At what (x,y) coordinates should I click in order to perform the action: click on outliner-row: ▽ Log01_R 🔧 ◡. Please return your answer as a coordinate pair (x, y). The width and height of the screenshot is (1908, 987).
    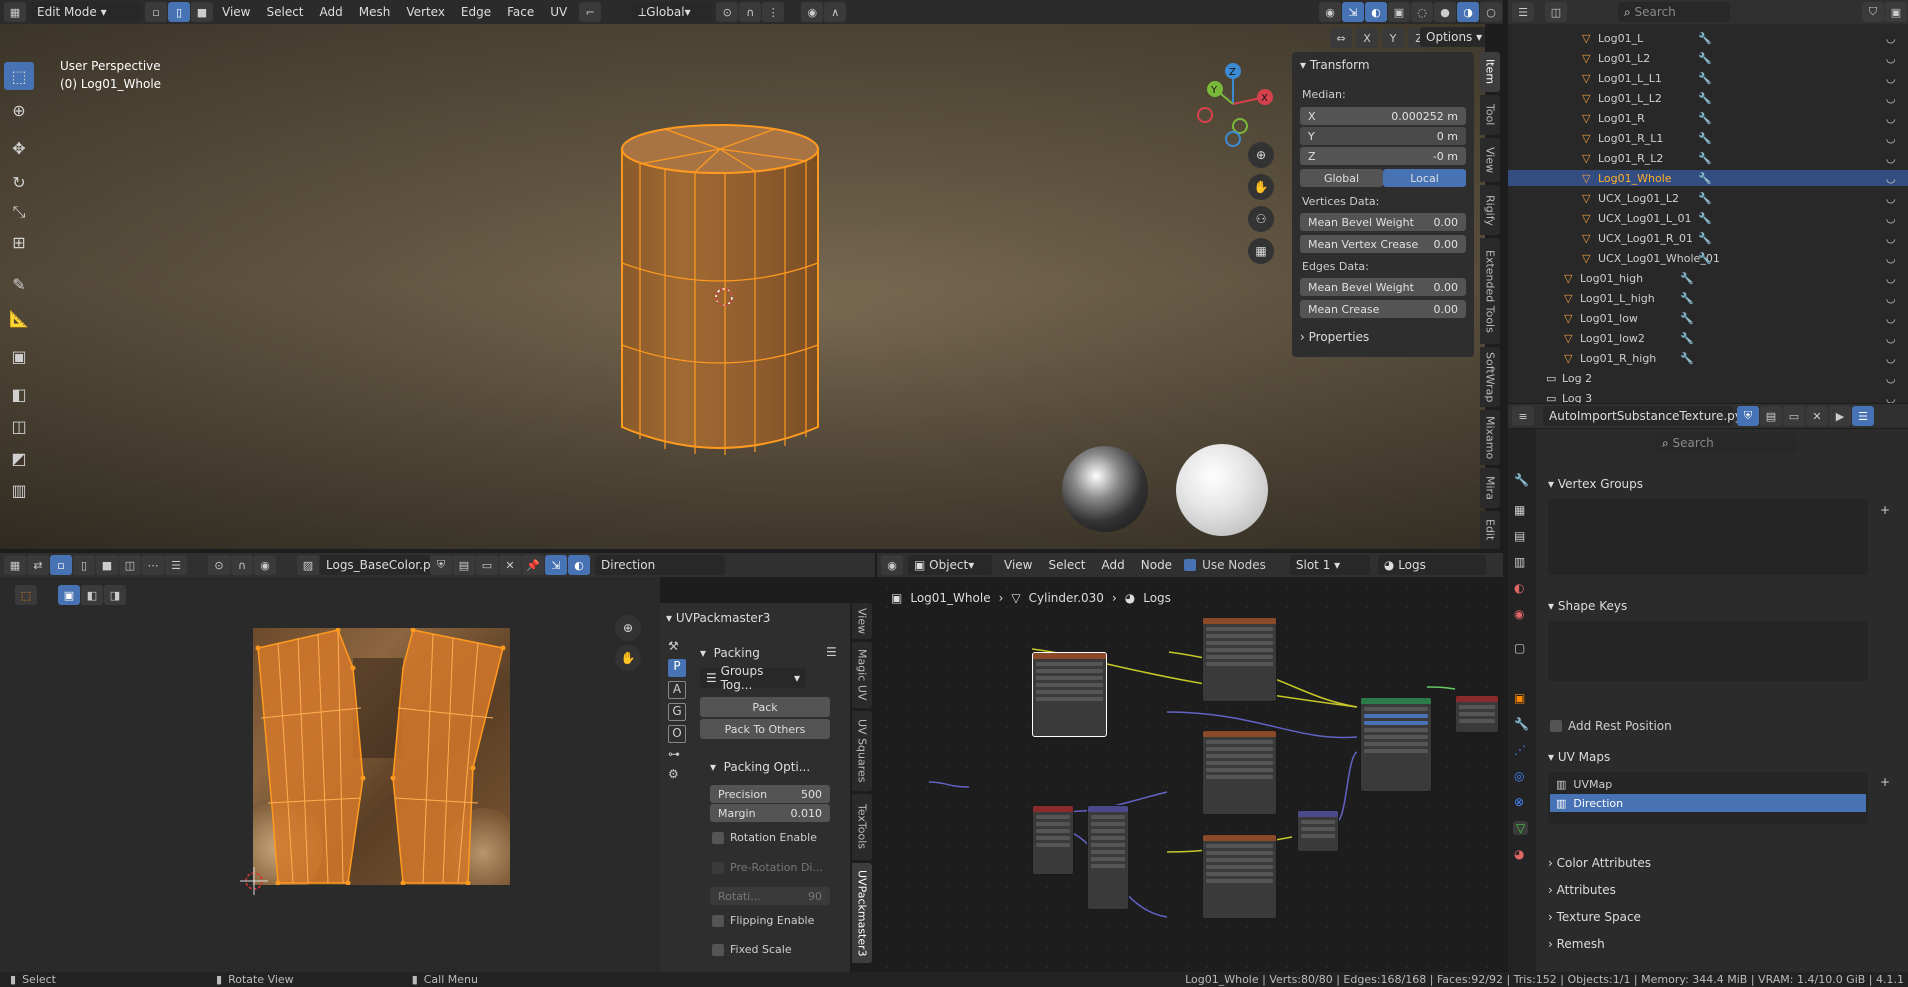
    Looking at the image, I should click on (1708, 118).